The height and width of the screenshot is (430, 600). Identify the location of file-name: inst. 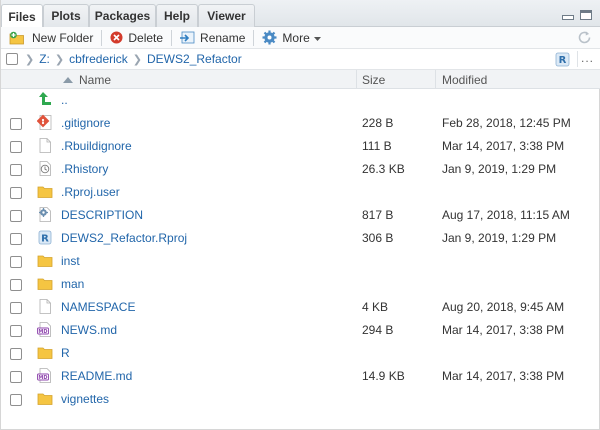
(70, 261).